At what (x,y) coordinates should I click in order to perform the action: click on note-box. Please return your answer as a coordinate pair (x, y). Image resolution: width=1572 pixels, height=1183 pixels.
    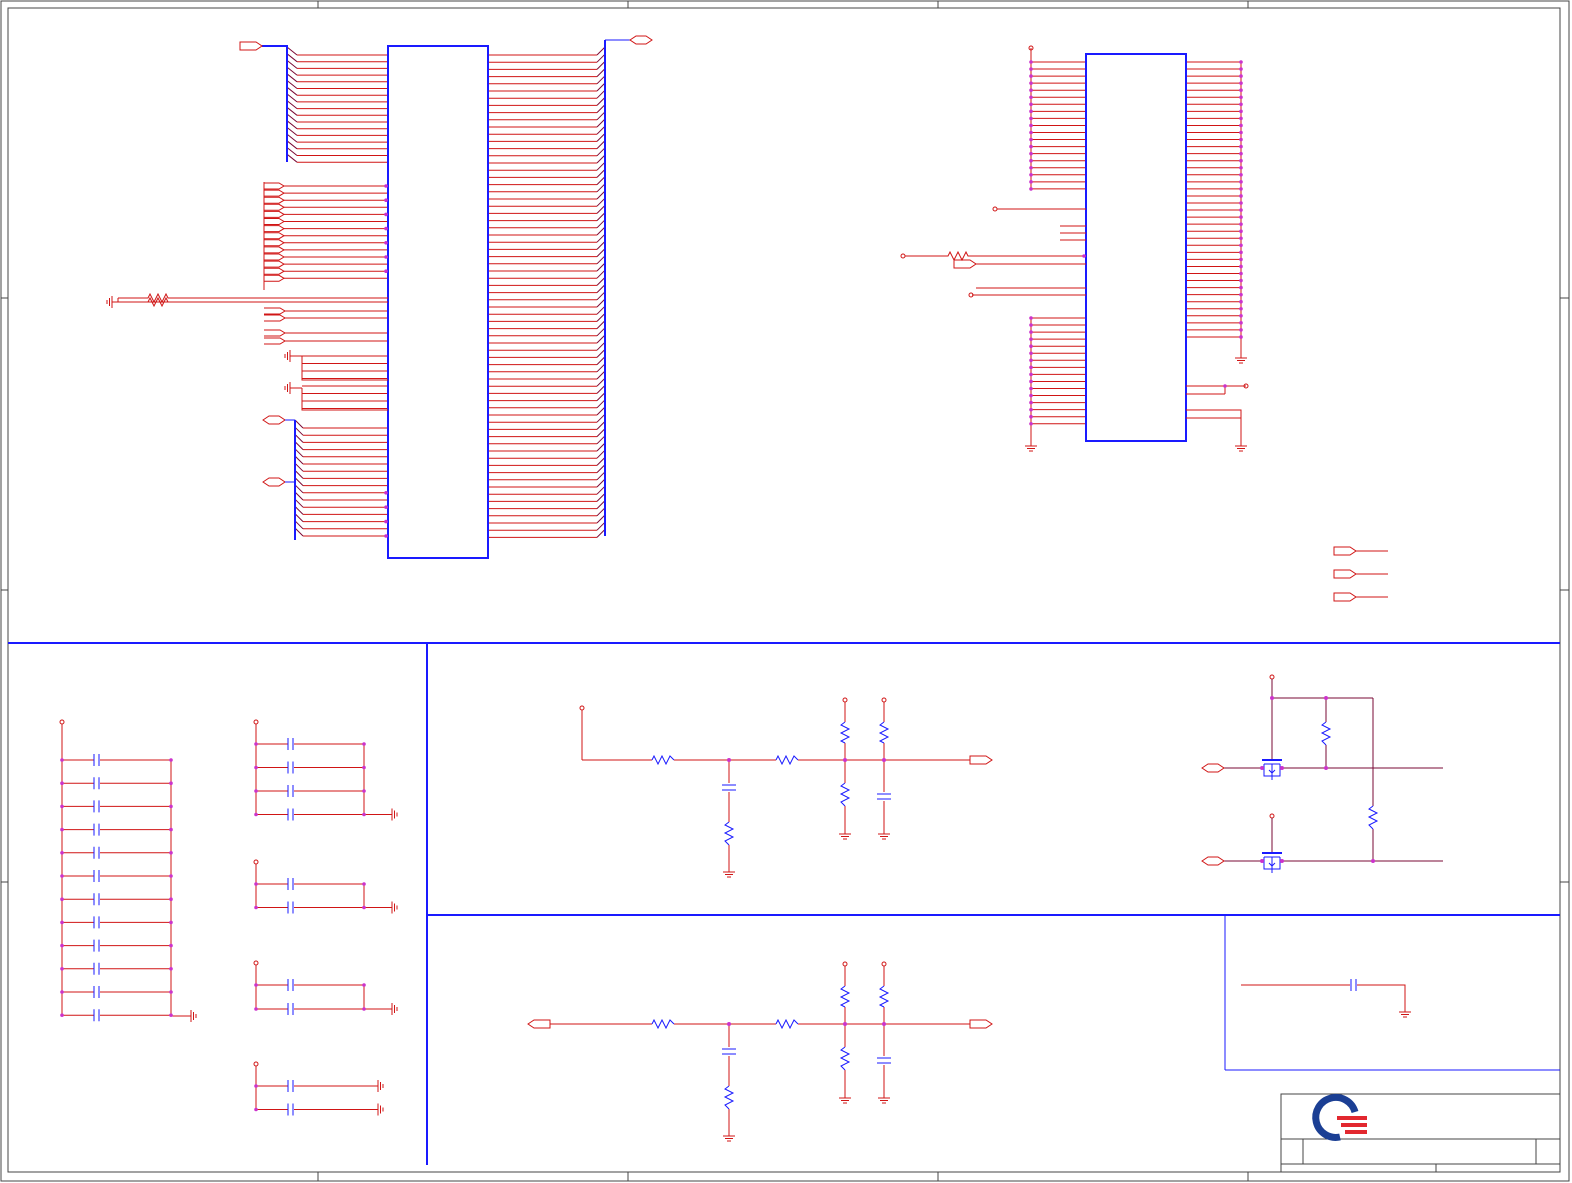
    Looking at the image, I should click on (1392, 993).